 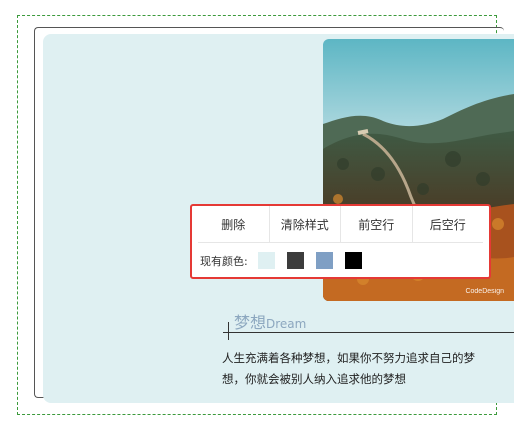 What do you see at coordinates (233, 224) in the screenshot?
I see `delete-button: 删除` at bounding box center [233, 224].